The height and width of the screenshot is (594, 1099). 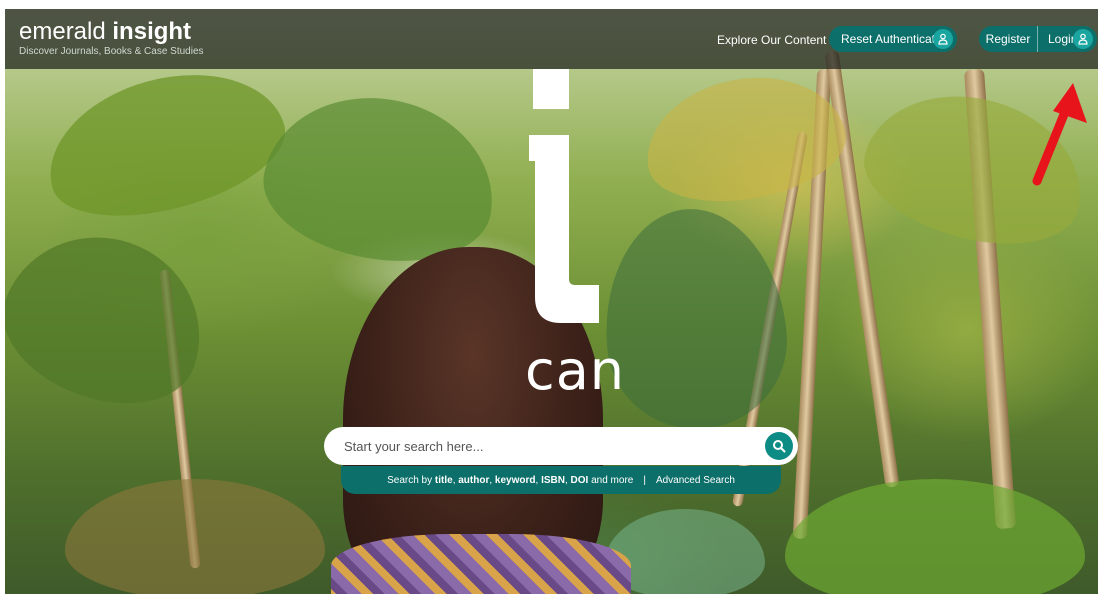 I want to click on logo-wordmark: emerald insight, so click(x=111, y=32).